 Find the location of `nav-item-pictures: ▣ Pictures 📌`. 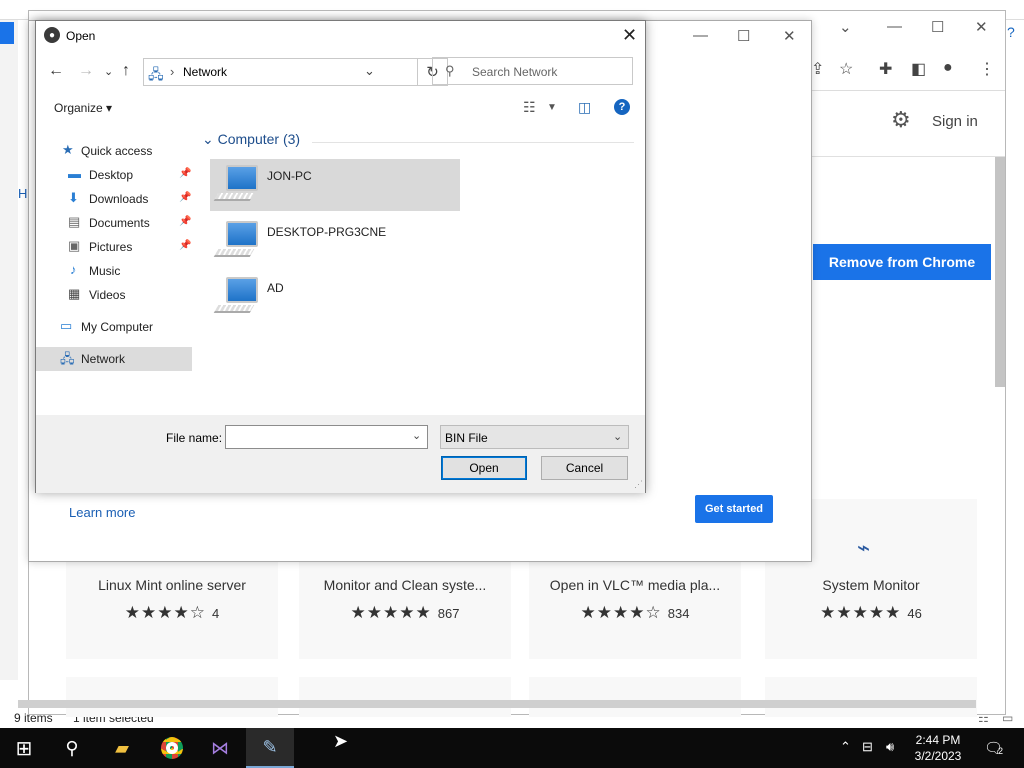

nav-item-pictures: ▣ Pictures 📌 is located at coordinates (114, 247).